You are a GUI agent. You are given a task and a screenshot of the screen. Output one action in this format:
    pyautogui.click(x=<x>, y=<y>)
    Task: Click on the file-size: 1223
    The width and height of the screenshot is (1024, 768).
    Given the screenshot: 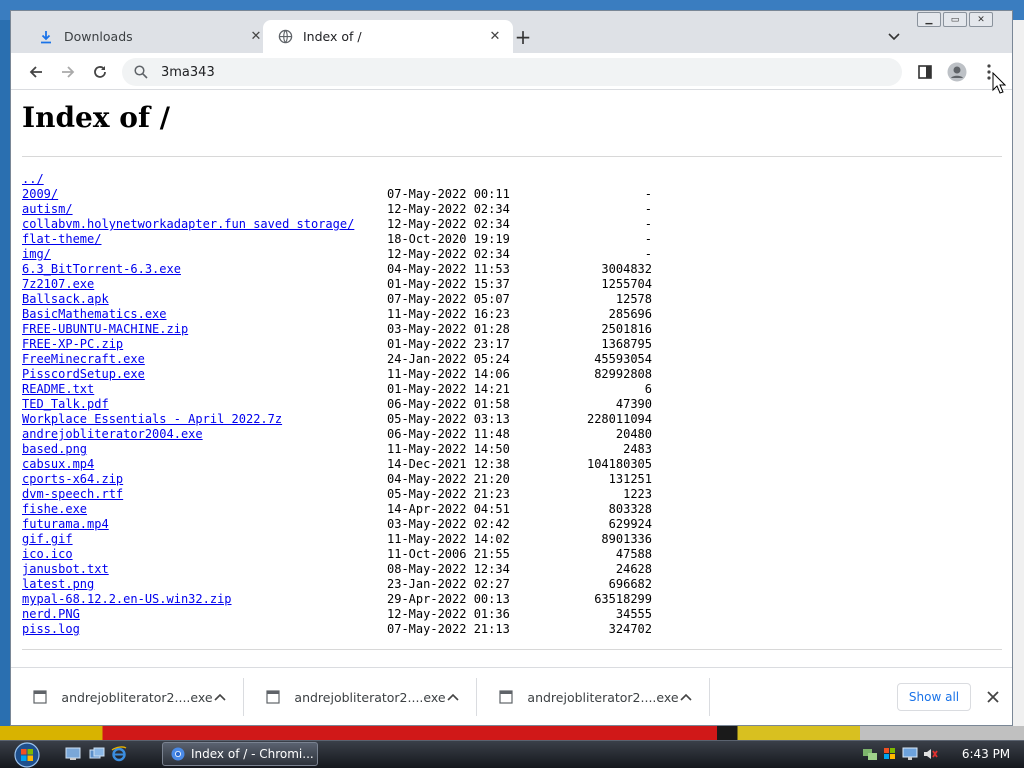 What is the action you would take?
    pyautogui.click(x=637, y=494)
    